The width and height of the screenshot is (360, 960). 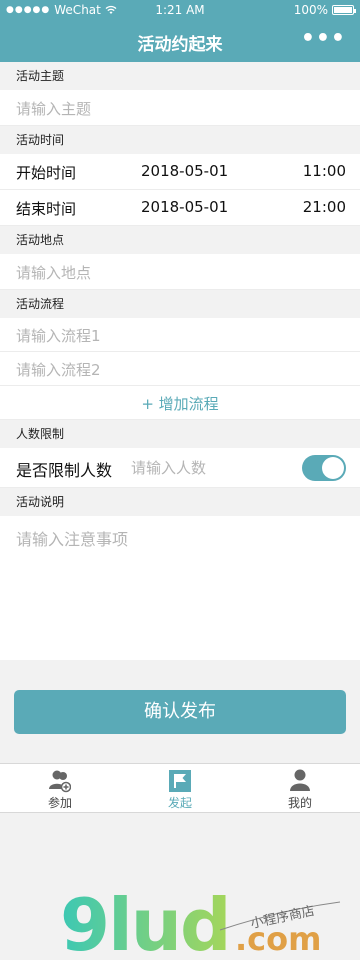 I want to click on end-time-picker: 21:00, so click(x=324, y=207).